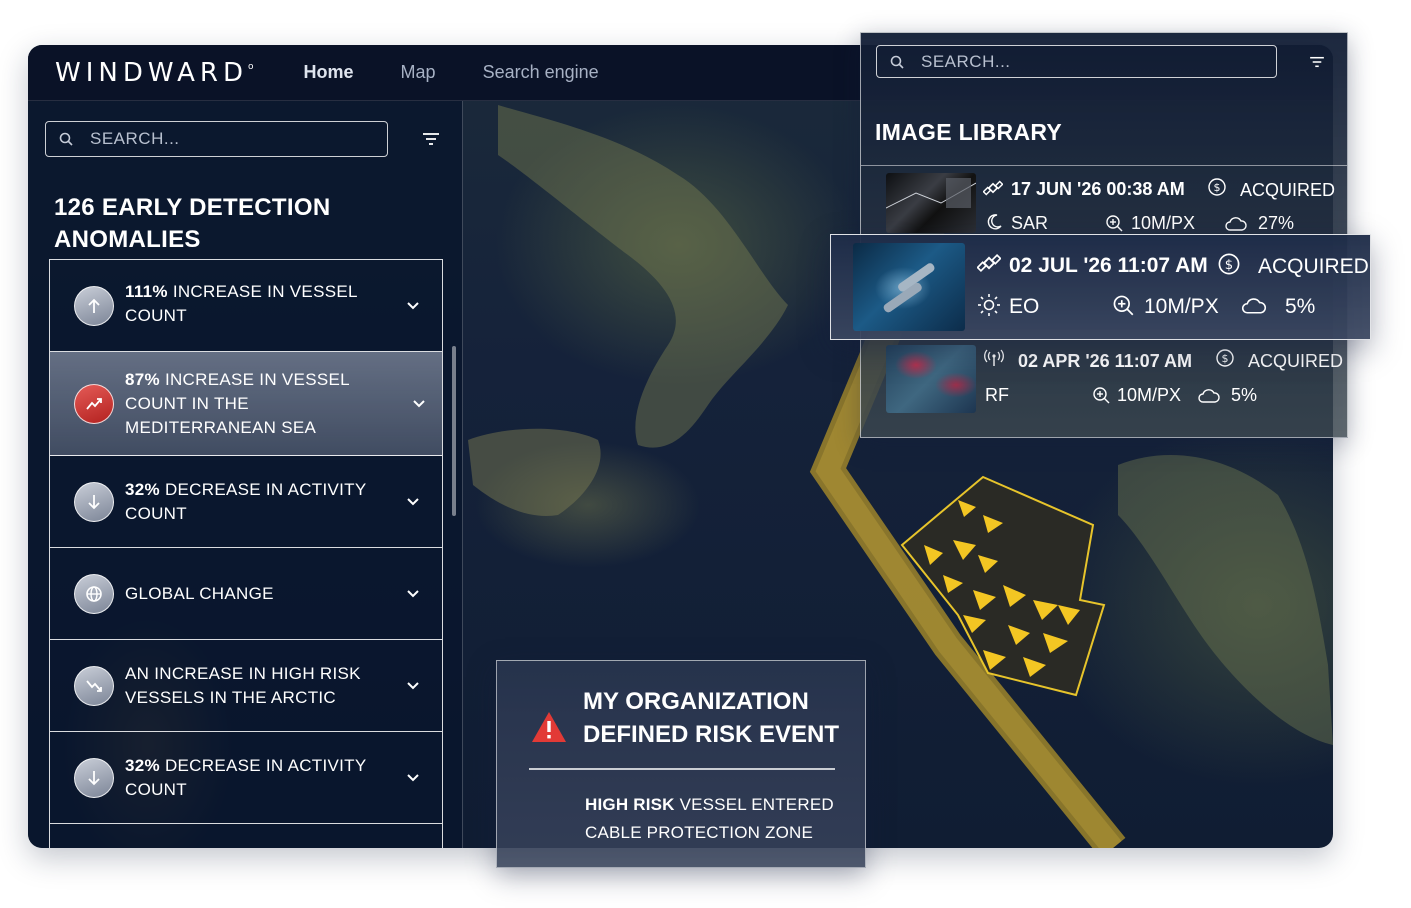  What do you see at coordinates (969, 132) in the screenshot?
I see `image-library-title: IMAGE LIBRARY` at bounding box center [969, 132].